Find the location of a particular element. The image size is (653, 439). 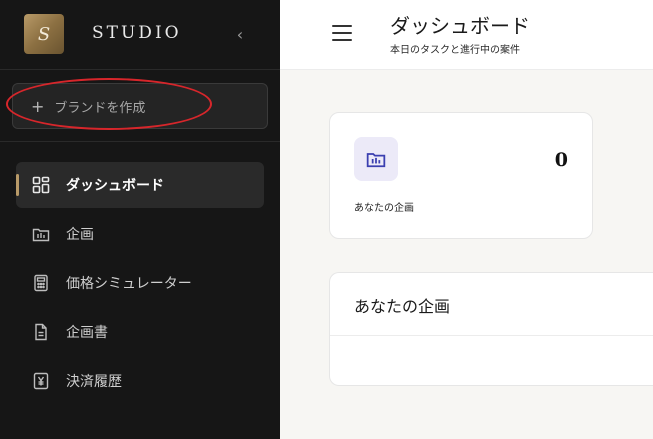

yen-receipt-icon is located at coordinates (41, 381).